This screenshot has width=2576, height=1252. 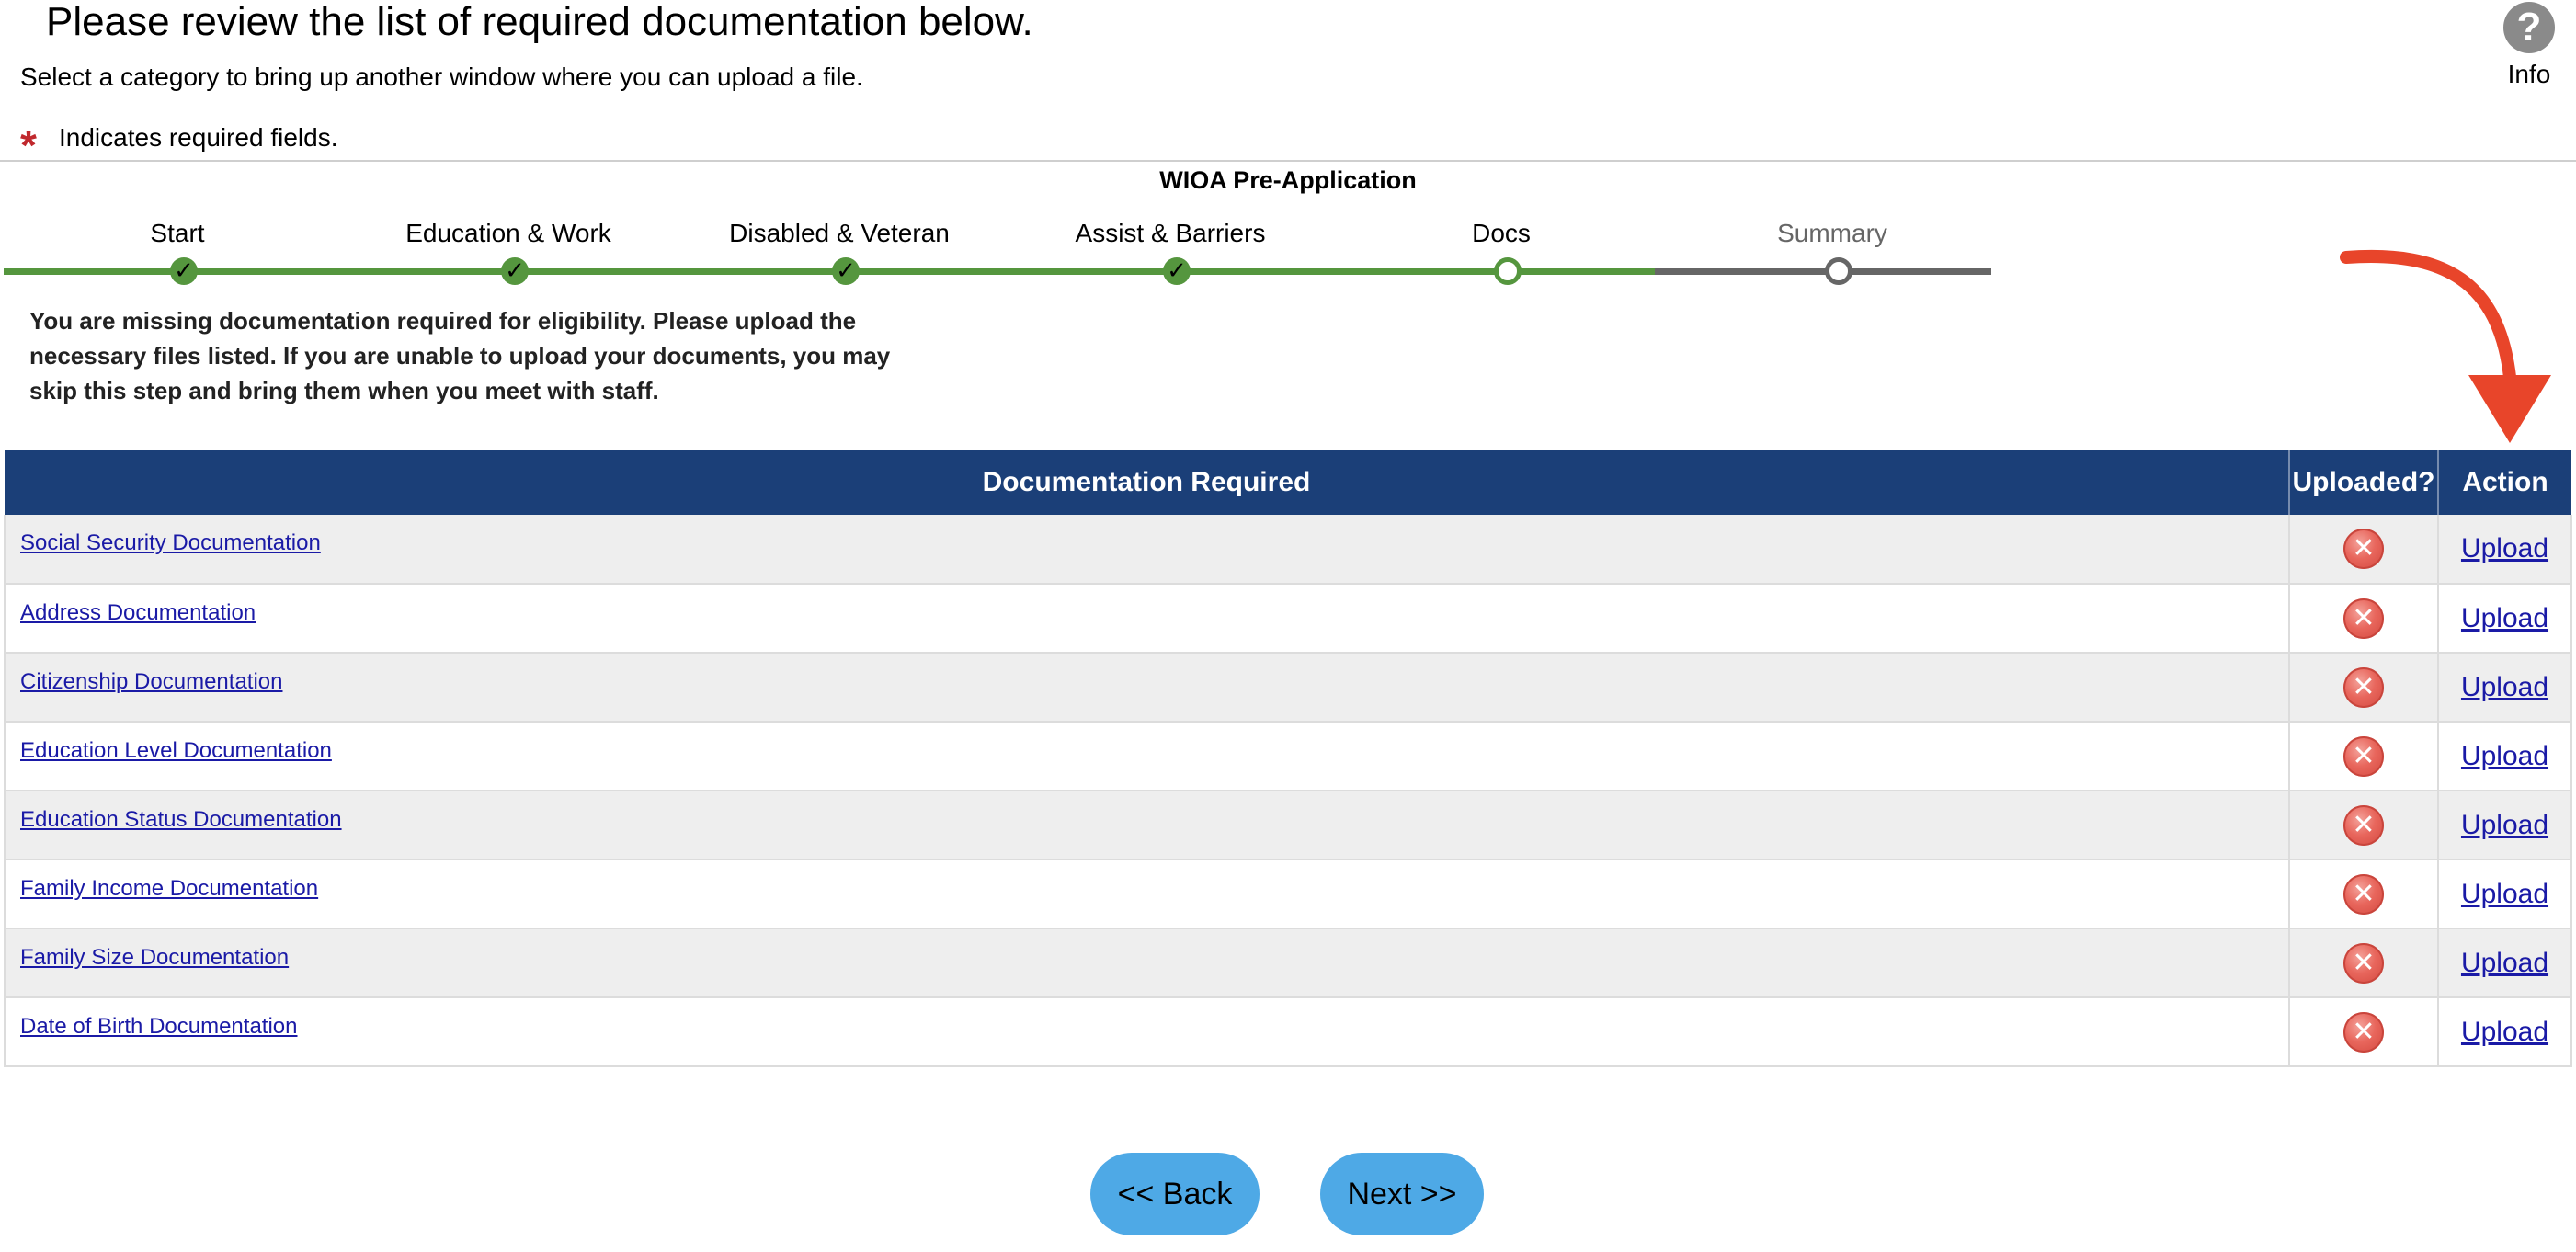 What do you see at coordinates (1288, 550) in the screenshot?
I see `table-row: Social Security Documentation ✕ Upload` at bounding box center [1288, 550].